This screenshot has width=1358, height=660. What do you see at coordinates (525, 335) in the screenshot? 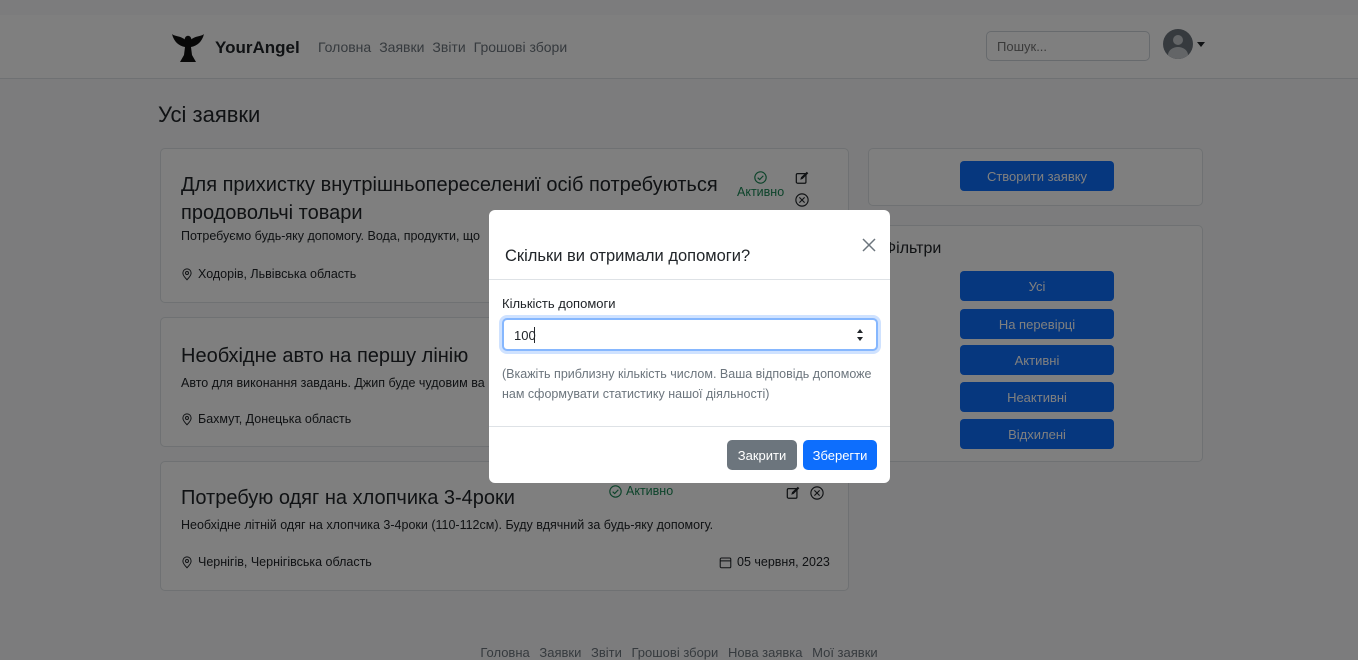
I see `amount-value: 100` at bounding box center [525, 335].